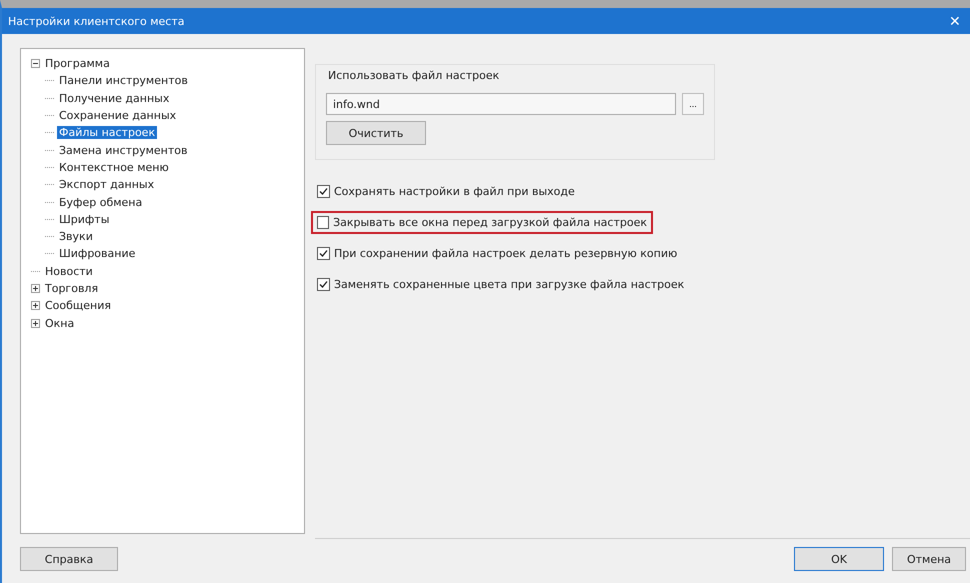 This screenshot has height=583, width=970. I want to click on tree-item: Замена инструментов, so click(123, 150).